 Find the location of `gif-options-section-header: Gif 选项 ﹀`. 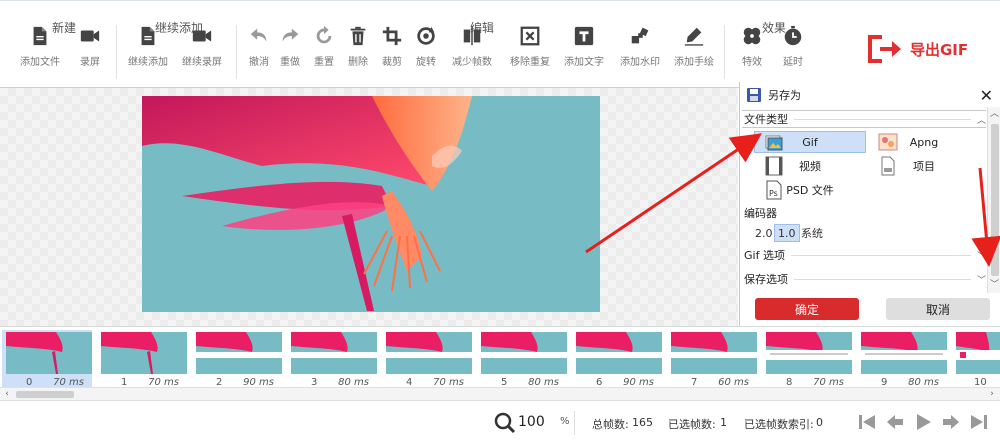

gif-options-section-header: Gif 选项 ﹀ is located at coordinates (864, 255).